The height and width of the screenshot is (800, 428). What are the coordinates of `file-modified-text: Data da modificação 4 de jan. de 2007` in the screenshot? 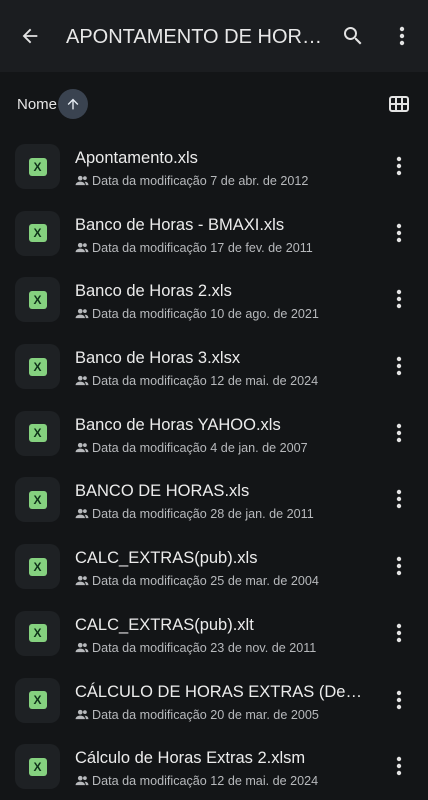 It's located at (200, 447).